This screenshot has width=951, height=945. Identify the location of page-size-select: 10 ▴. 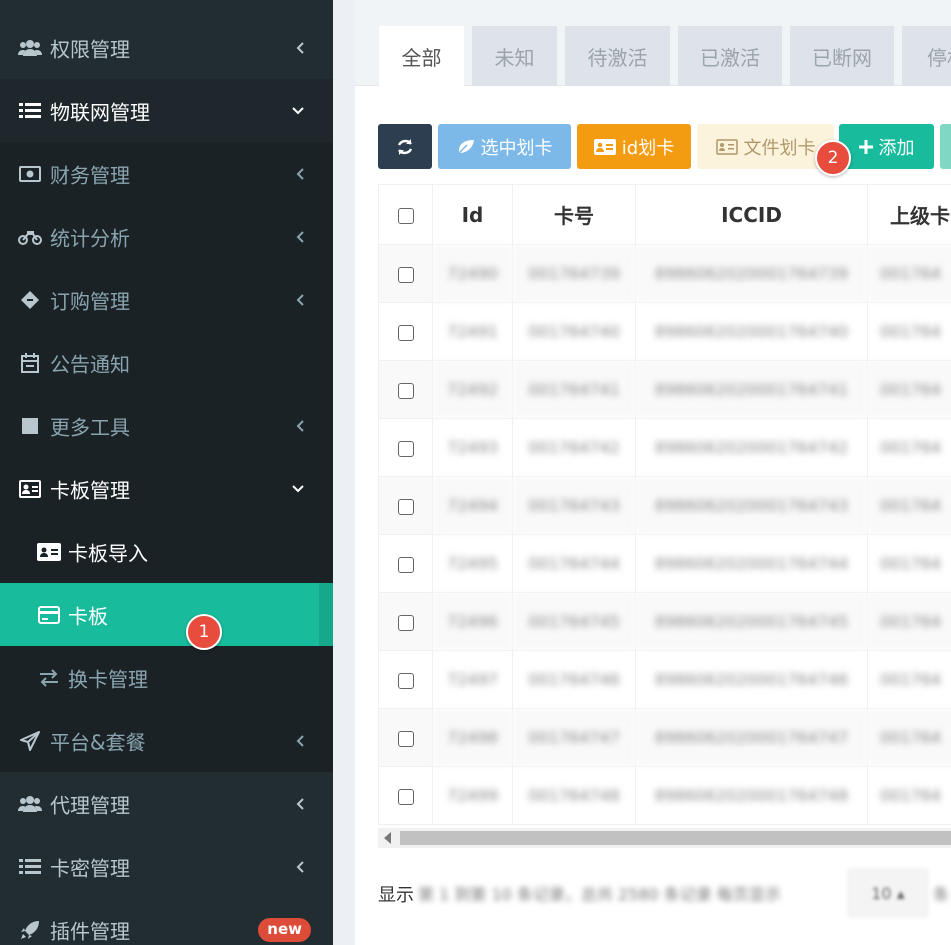
(888, 893).